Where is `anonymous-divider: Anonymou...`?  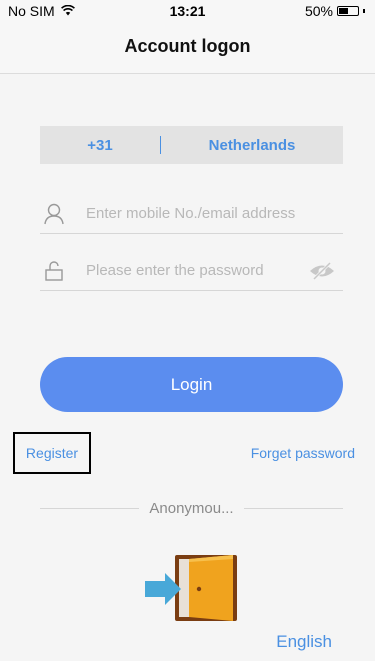
anonymous-divider: Anonymou... is located at coordinates (191, 508).